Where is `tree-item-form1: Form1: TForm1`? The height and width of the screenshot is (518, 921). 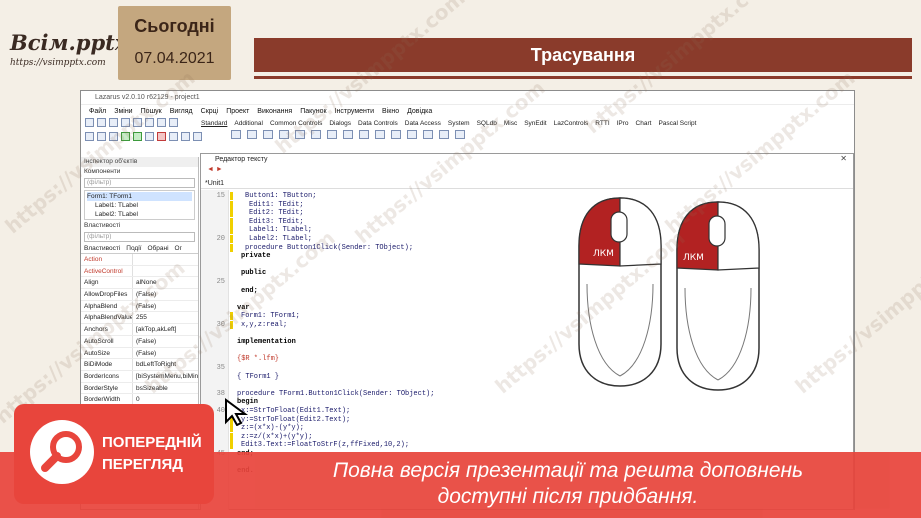 tree-item-form1: Form1: TForm1 is located at coordinates (139, 196).